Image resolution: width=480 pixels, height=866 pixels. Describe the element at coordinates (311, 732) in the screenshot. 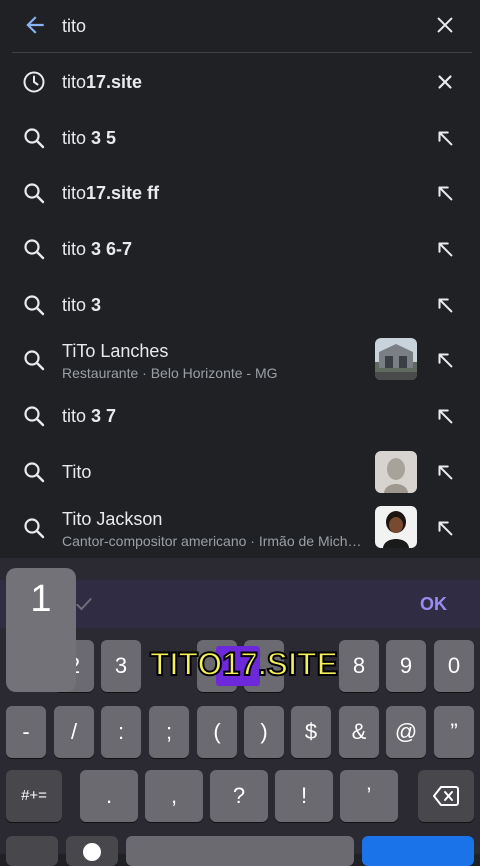

I see `key-dollar: $` at that location.